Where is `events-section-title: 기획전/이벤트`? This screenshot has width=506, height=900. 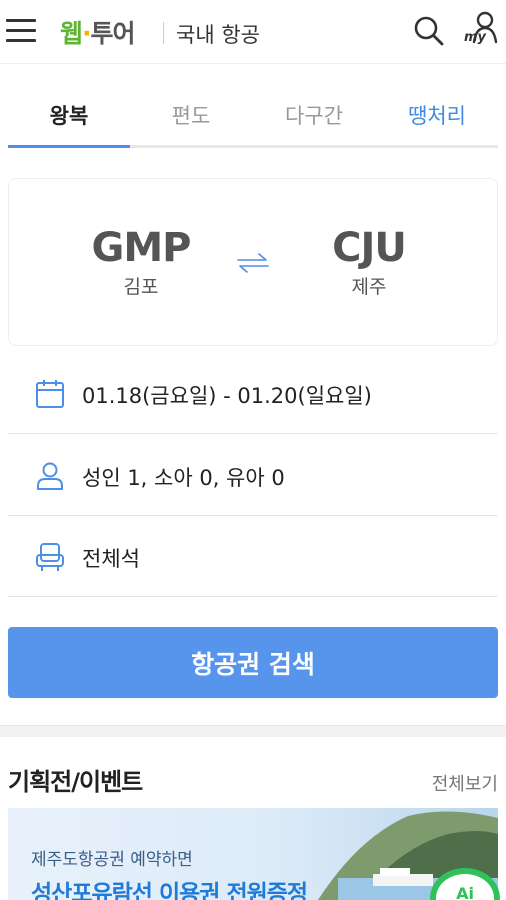
events-section-title: 기획전/이벤트 is located at coordinates (75, 782).